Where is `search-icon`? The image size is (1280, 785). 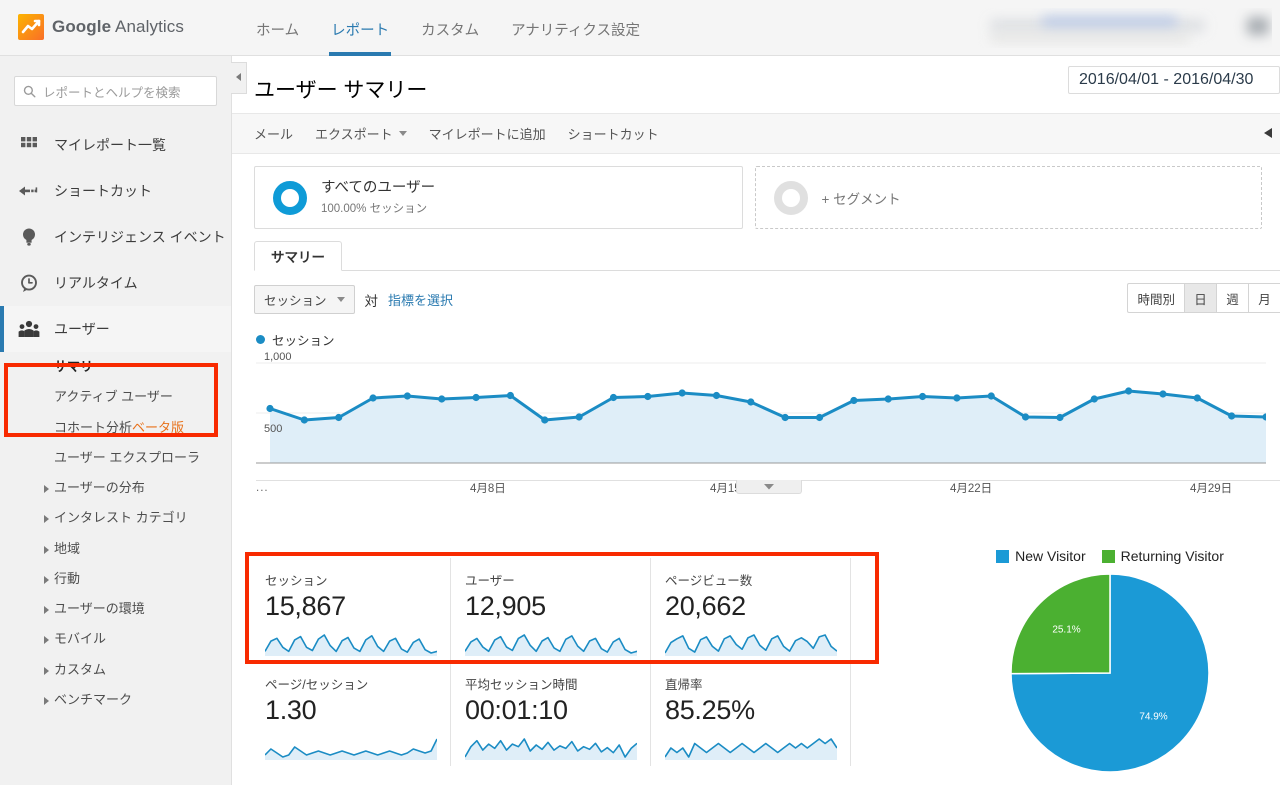 search-icon is located at coordinates (29, 91).